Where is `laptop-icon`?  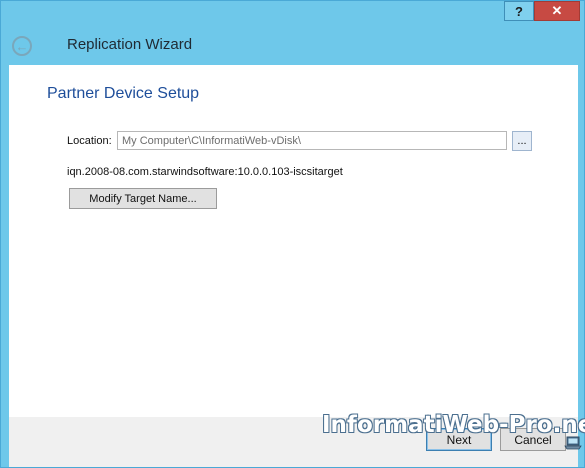
laptop-icon is located at coordinates (573, 443).